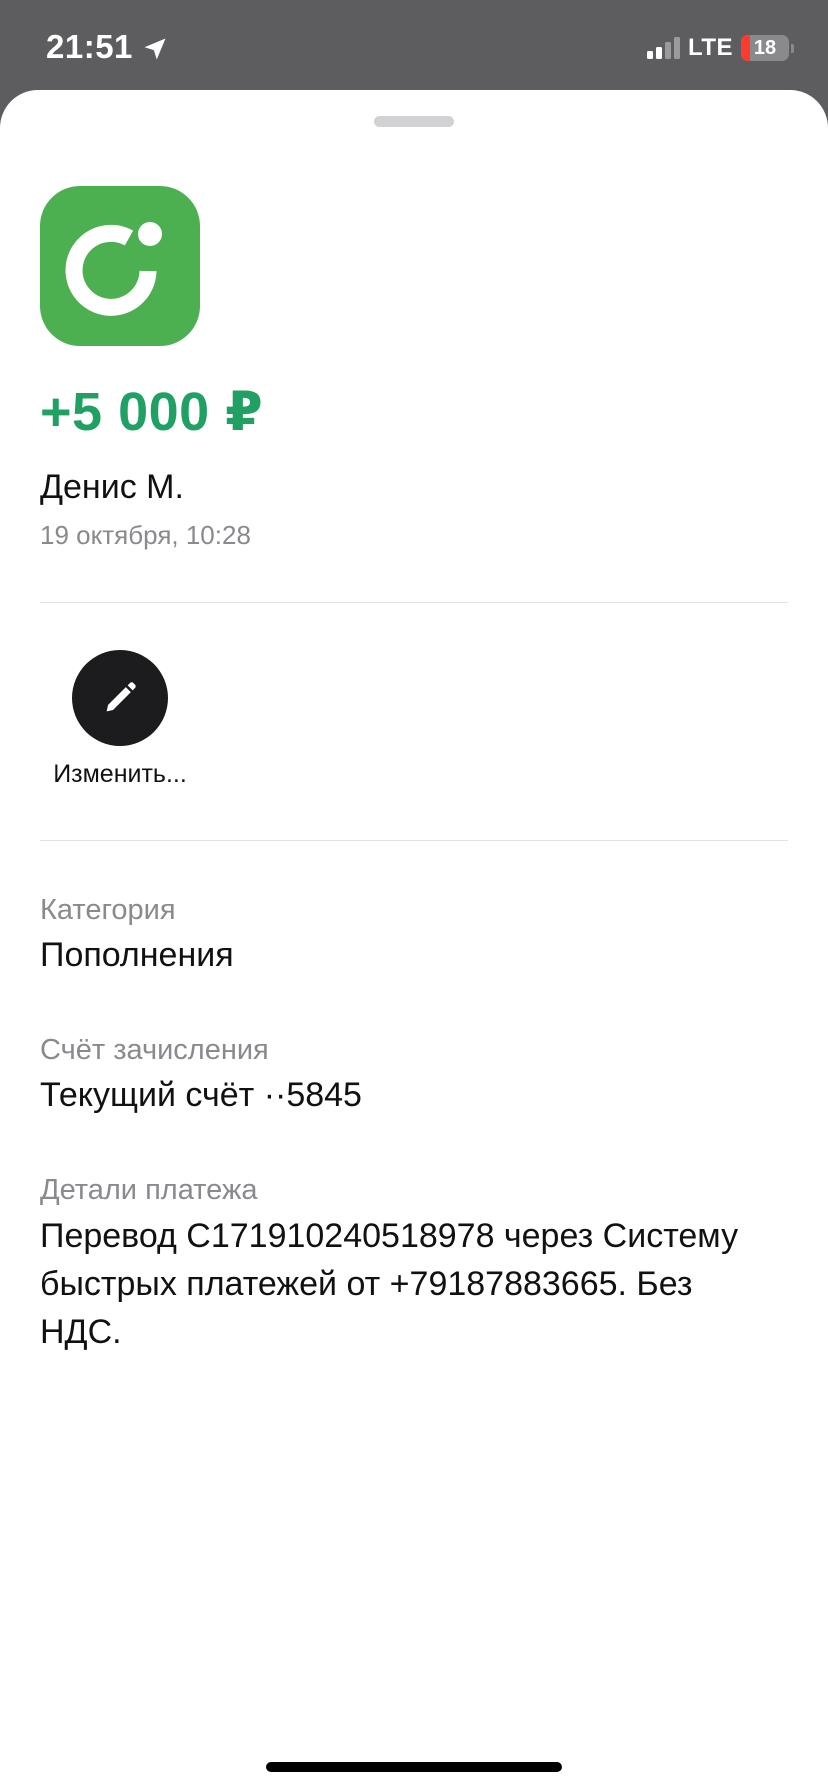 This screenshot has height=1792, width=828. I want to click on battery-cap, so click(792, 48).